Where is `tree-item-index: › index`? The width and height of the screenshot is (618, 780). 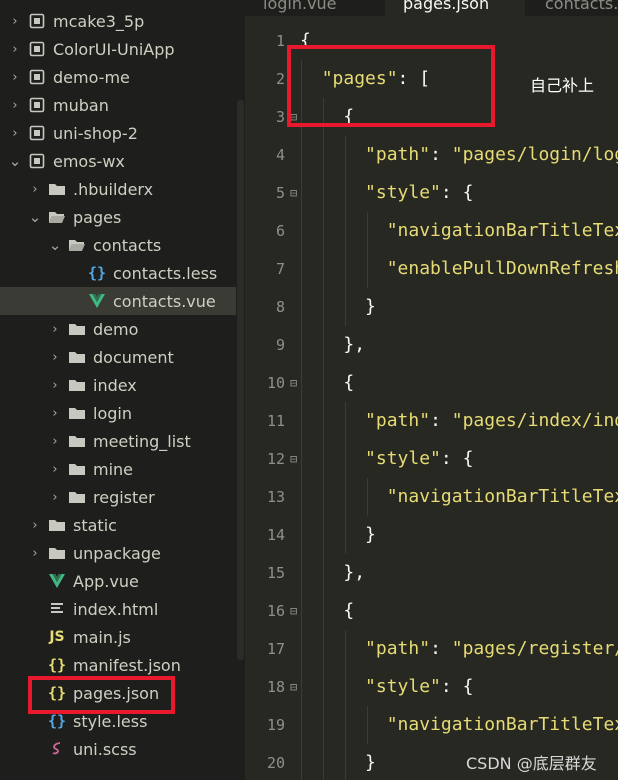 tree-item-index: › index is located at coordinates (118, 385).